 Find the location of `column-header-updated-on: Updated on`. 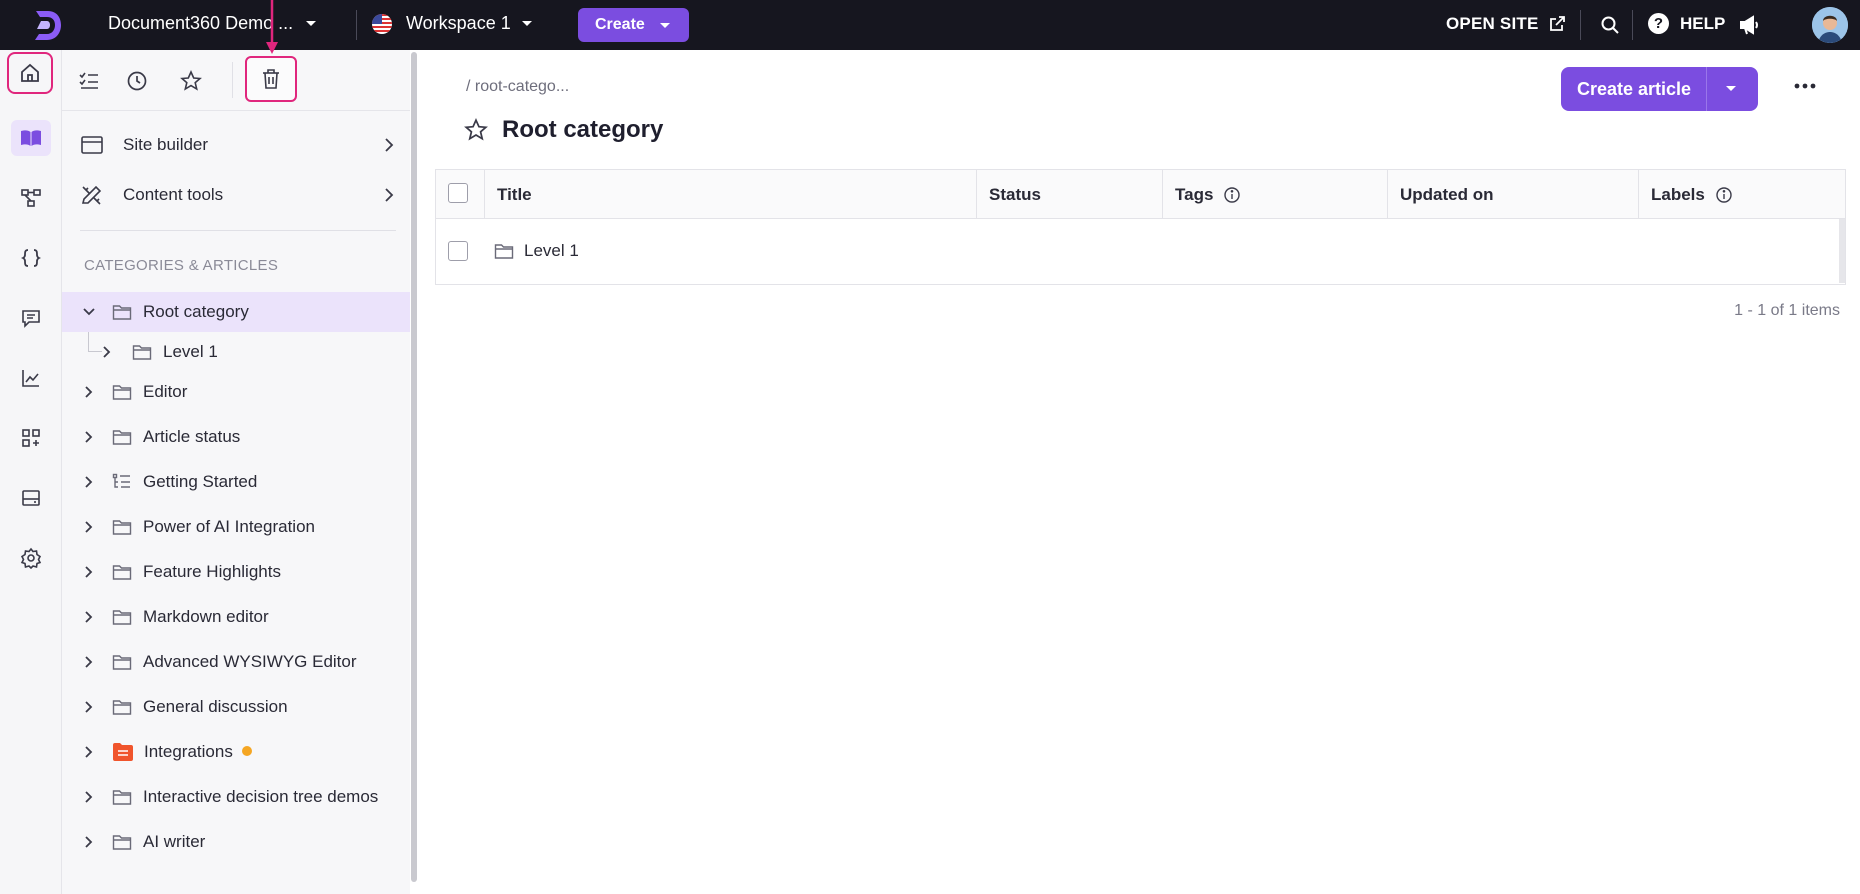

column-header-updated-on: Updated on is located at coordinates (1512, 194).